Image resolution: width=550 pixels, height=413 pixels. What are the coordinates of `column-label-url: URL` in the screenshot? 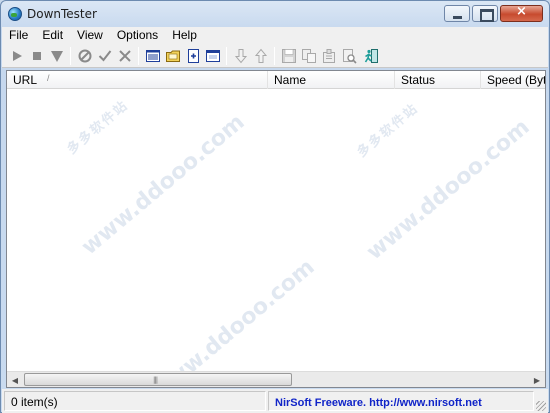 It's located at (25, 80).